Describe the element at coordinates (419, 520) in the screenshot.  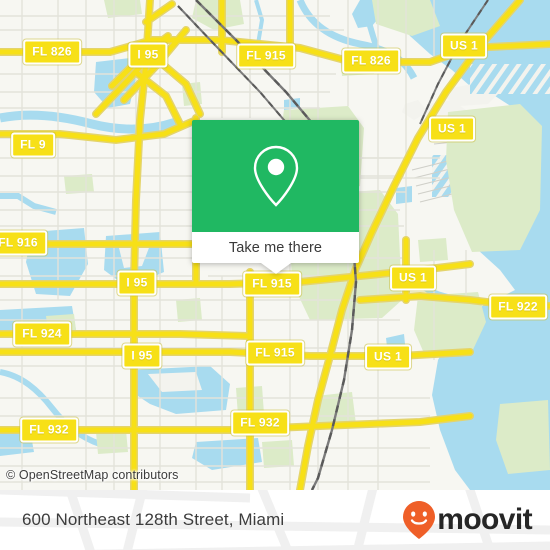
I see `moovit-smiley-pin-icon` at that location.